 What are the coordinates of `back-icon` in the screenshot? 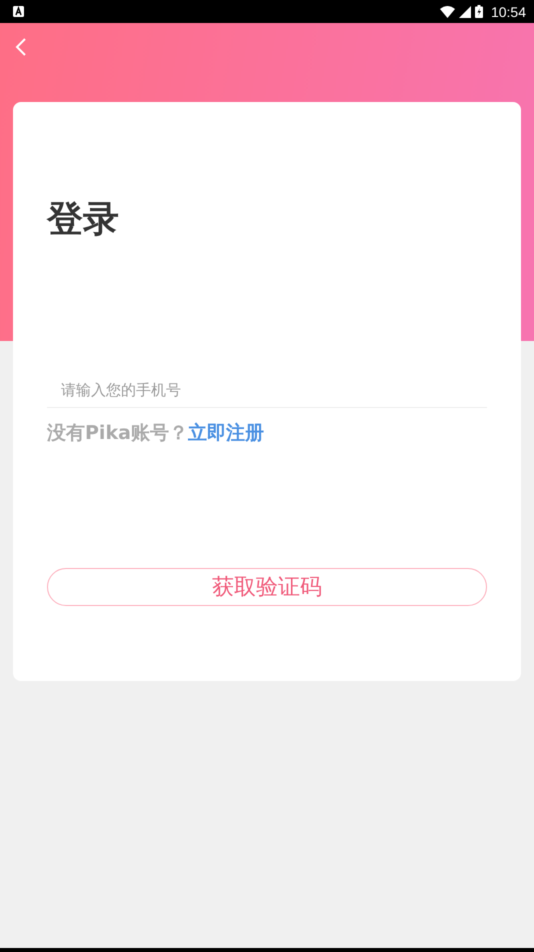 It's located at (21, 47).